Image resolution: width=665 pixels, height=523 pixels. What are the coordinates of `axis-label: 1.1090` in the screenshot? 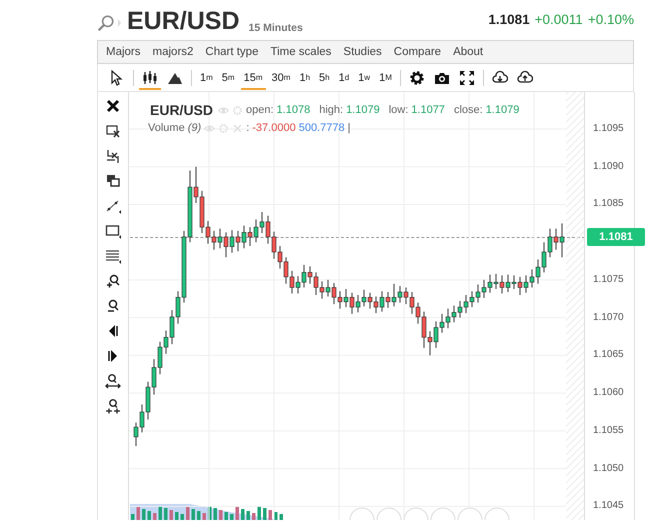 It's located at (608, 167).